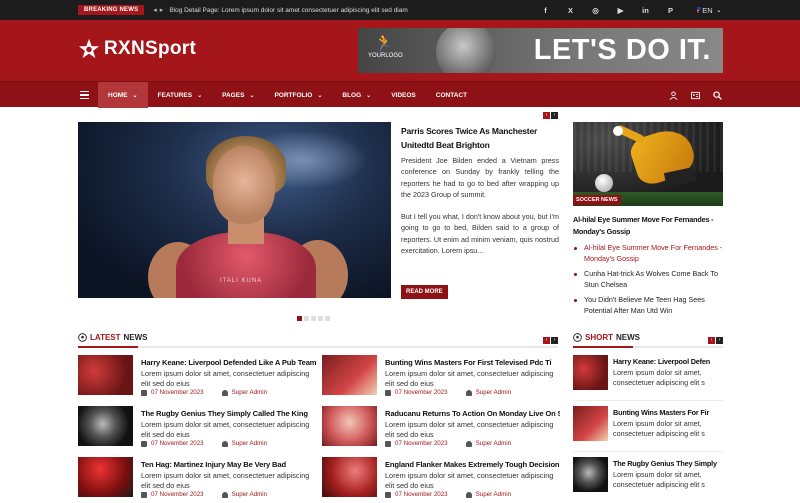 This screenshot has width=800, height=503. Describe the element at coordinates (385, 56) in the screenshot. I see `banner-logo-text: YOURLOGO` at that location.